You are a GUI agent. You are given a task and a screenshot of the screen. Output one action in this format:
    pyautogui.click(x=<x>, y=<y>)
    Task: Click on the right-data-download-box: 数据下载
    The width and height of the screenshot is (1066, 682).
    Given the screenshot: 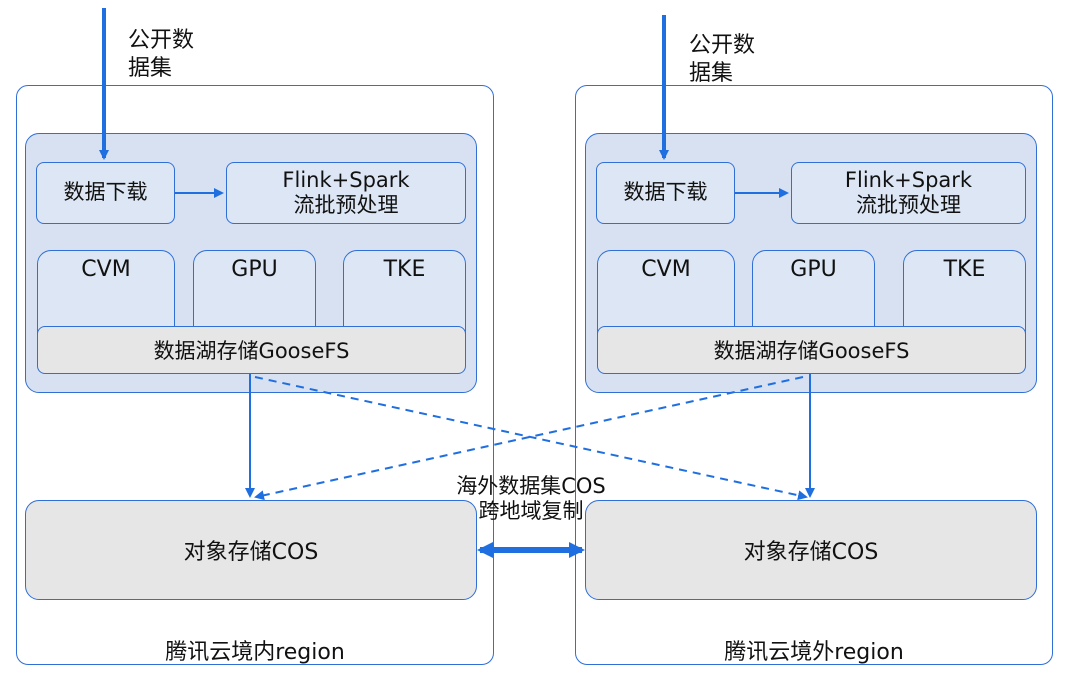 What is the action you would take?
    pyautogui.click(x=665, y=193)
    